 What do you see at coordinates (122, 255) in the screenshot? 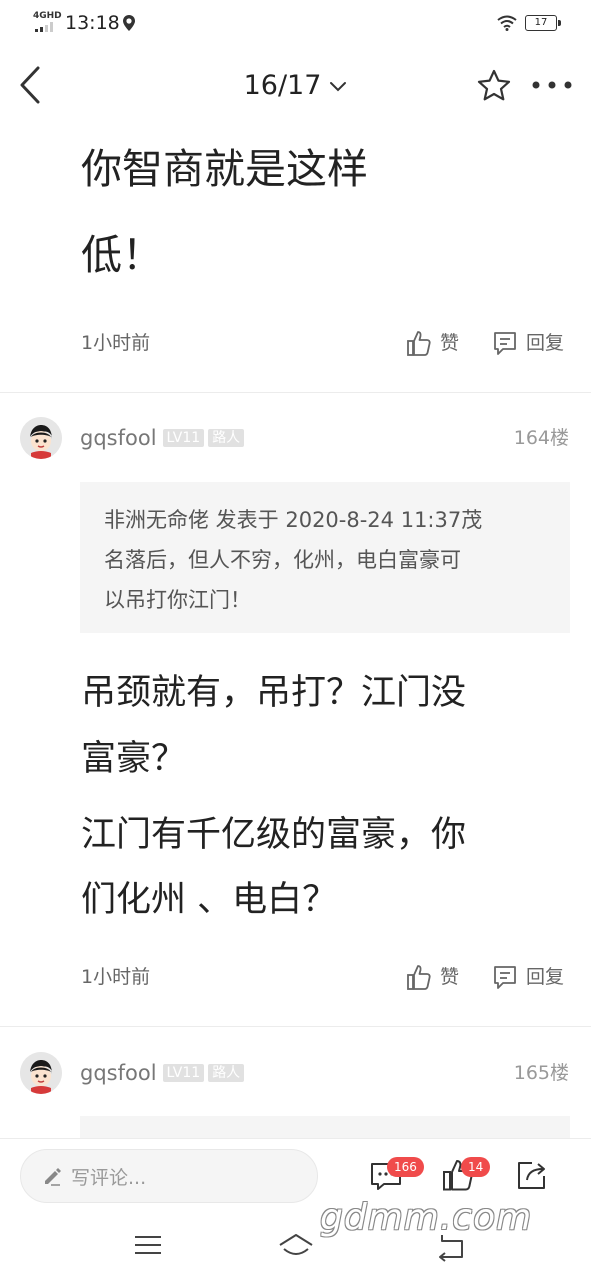
I see `post-text-line: 低！` at bounding box center [122, 255].